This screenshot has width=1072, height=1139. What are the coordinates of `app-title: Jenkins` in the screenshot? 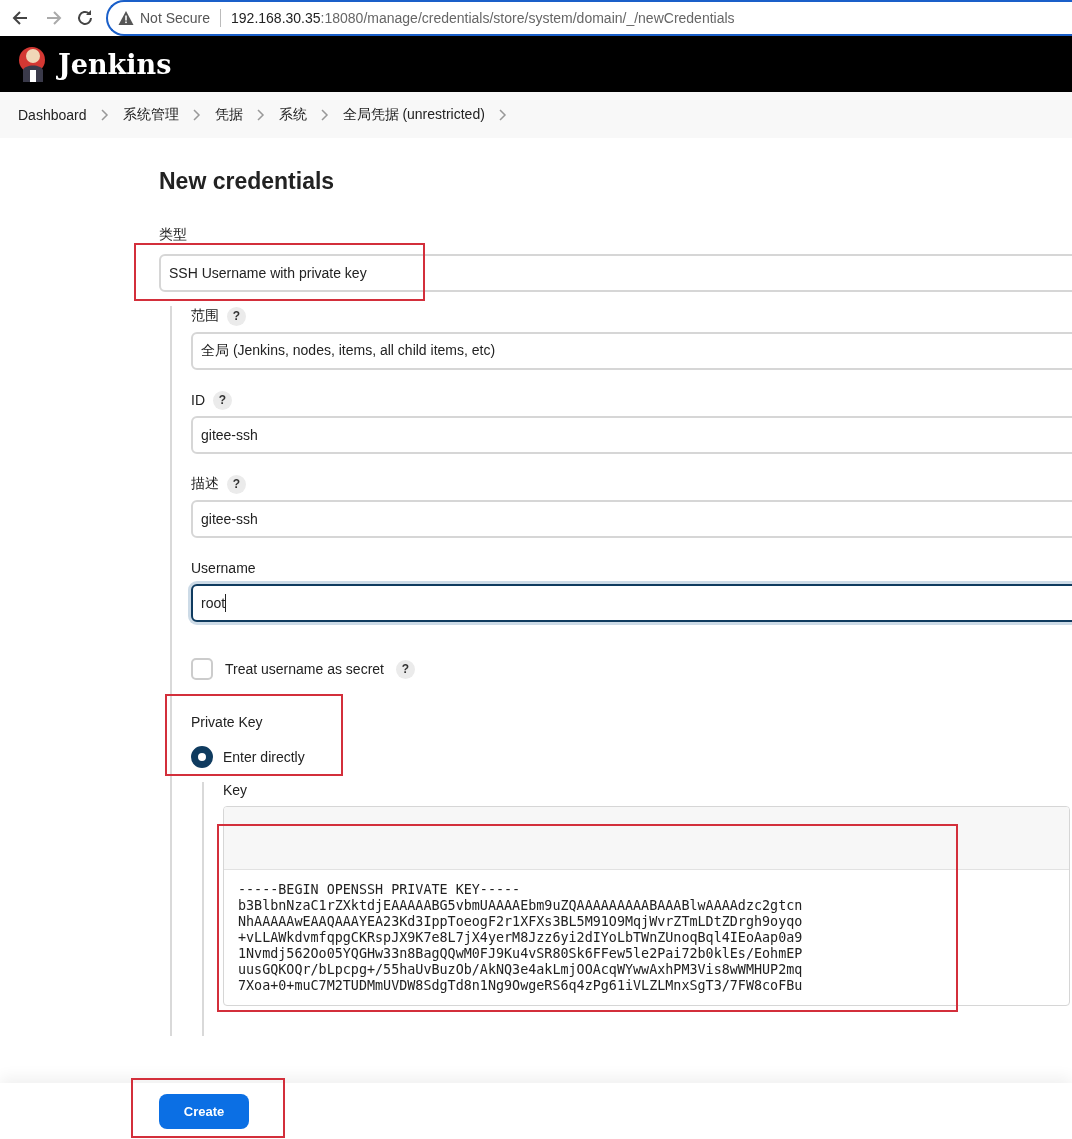 It's located at (115, 64).